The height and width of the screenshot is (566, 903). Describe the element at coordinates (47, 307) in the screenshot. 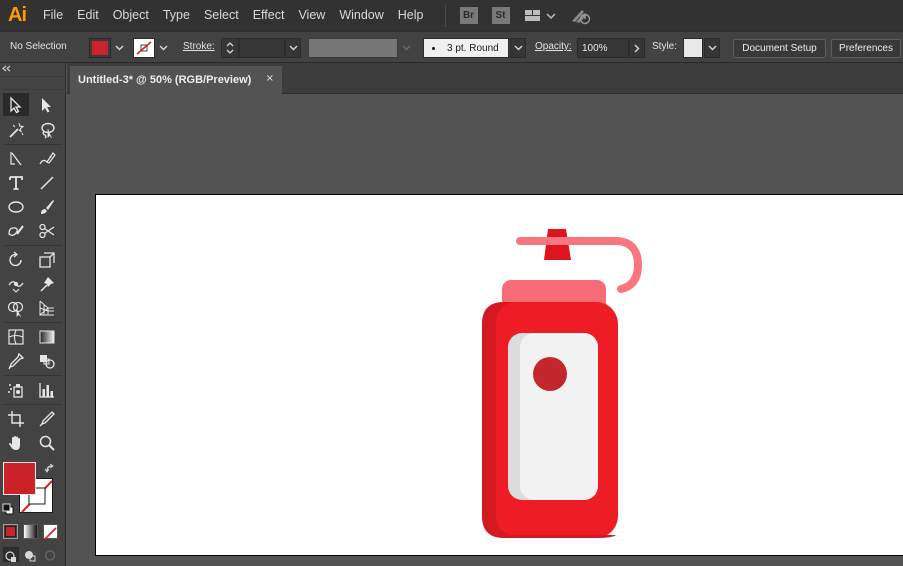

I see `perspective-grid-tool-icon` at that location.